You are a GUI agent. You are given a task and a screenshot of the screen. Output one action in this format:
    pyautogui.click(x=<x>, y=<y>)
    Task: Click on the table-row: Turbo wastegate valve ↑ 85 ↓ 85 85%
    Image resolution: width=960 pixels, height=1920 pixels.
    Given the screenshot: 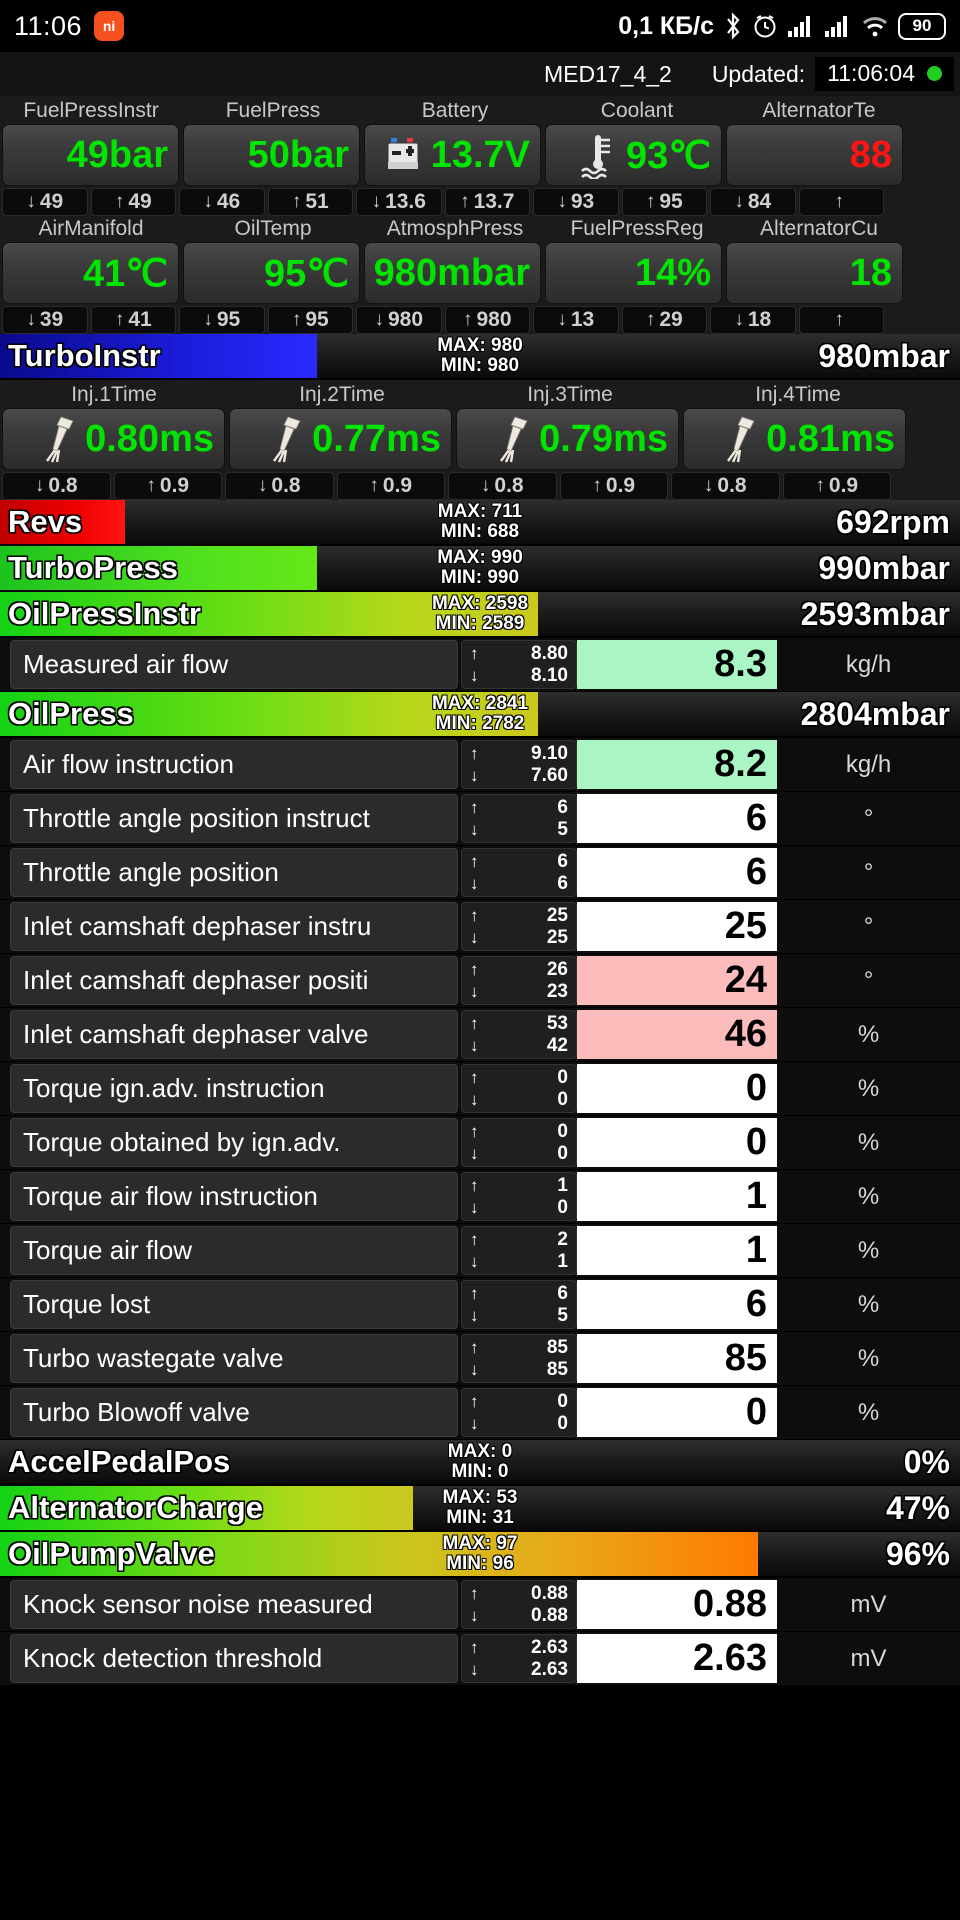 What is the action you would take?
    pyautogui.click(x=480, y=1359)
    